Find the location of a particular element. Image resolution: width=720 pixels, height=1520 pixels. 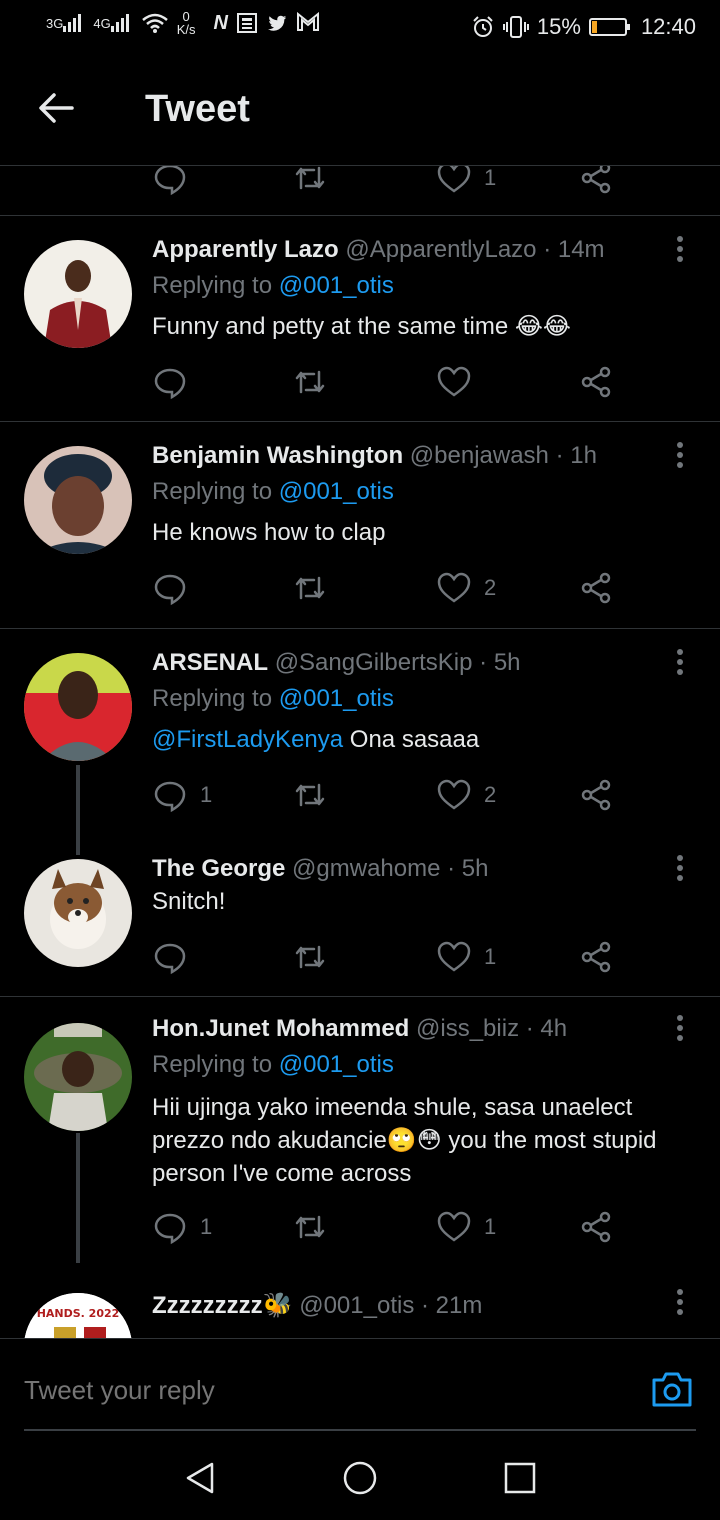

reply-input is located at coordinates (304, 1390).